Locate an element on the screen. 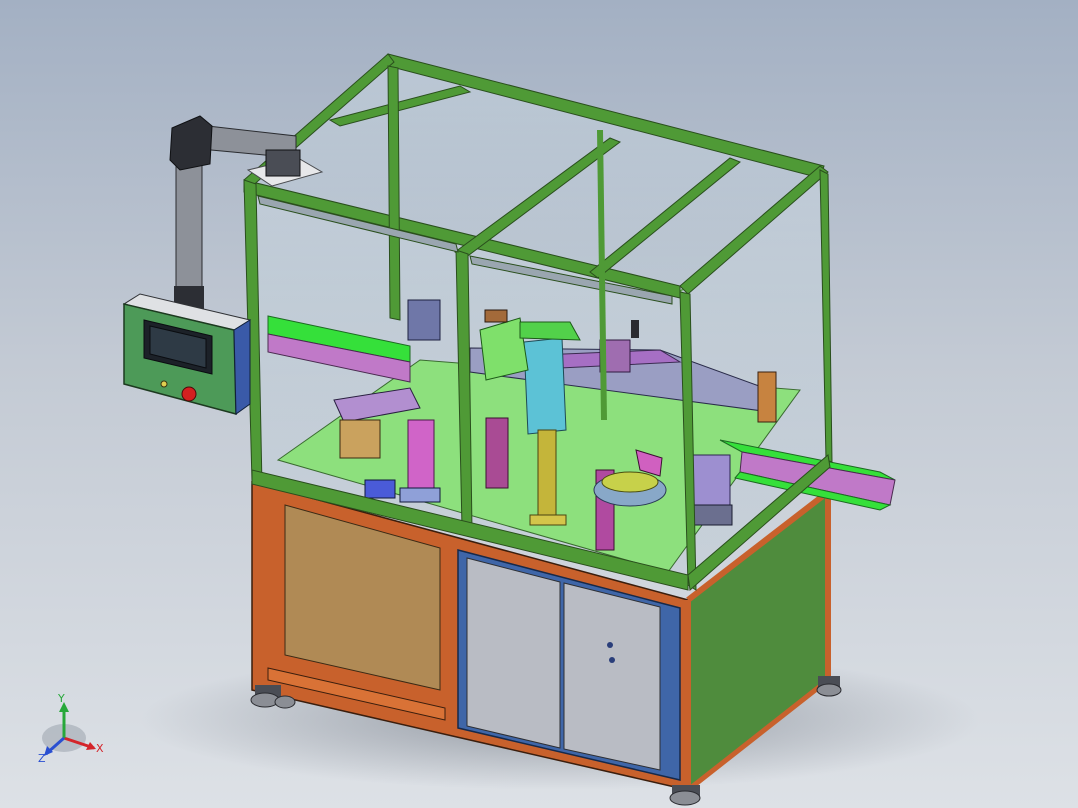 The image size is (1078, 808). feeder-base is located at coordinates (360, 439).